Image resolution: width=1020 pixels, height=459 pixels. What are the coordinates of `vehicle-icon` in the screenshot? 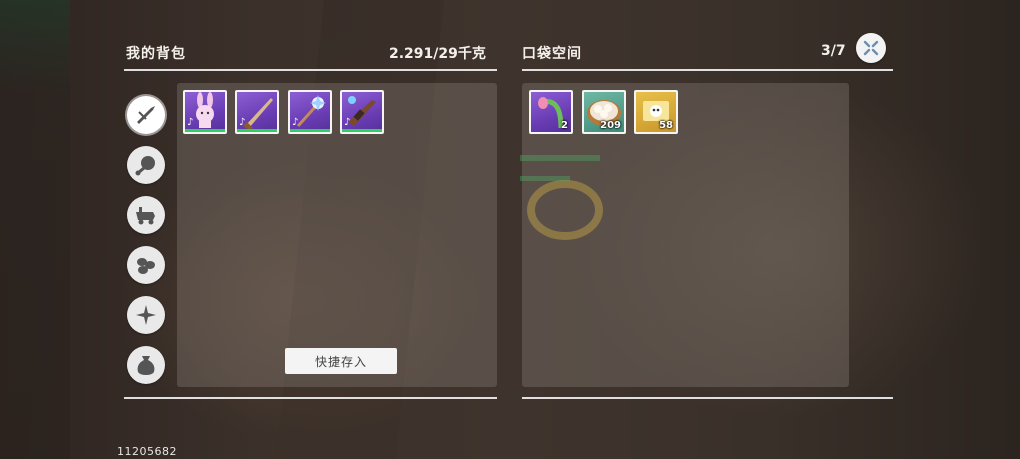 It's located at (145, 216).